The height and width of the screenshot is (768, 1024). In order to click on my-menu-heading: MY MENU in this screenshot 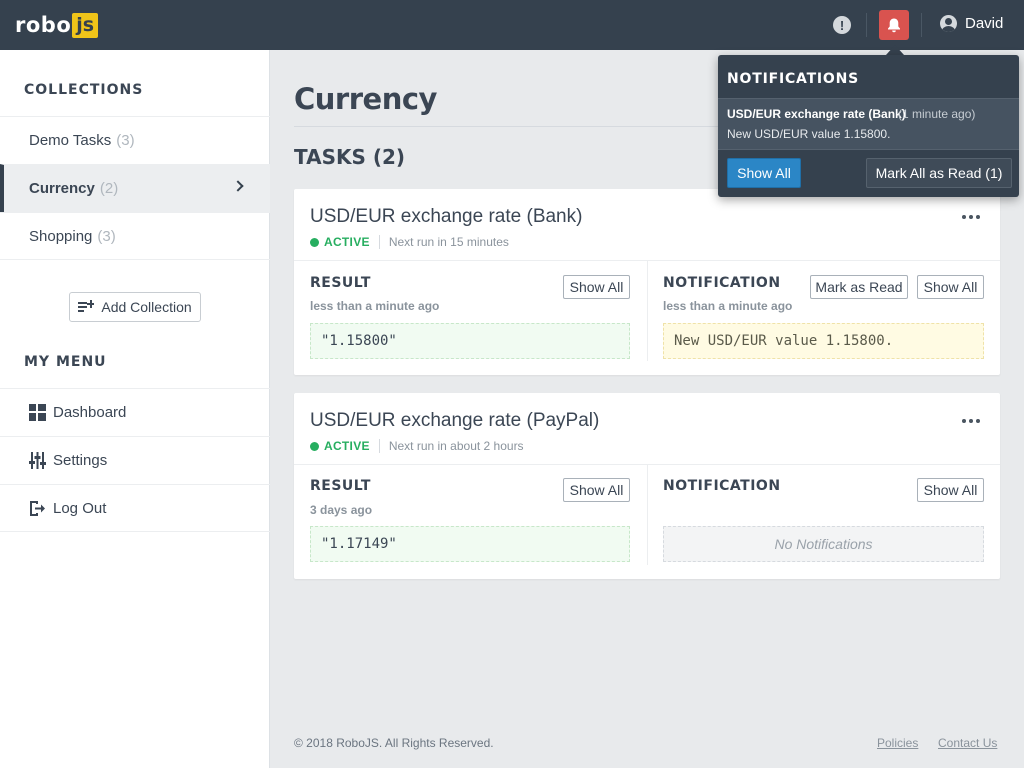, I will do `click(65, 362)`.